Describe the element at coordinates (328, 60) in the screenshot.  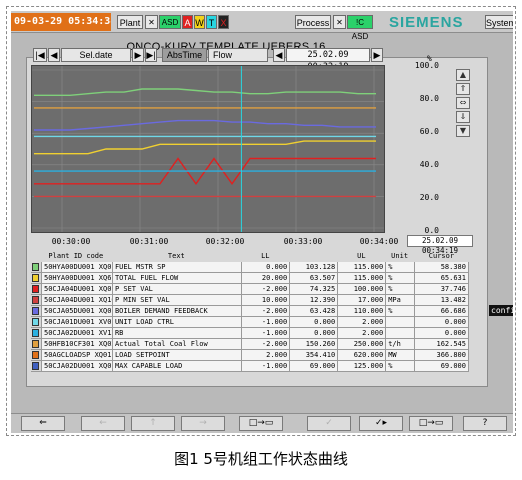
I see `time-field: 25.02.09 00:32:19` at that location.